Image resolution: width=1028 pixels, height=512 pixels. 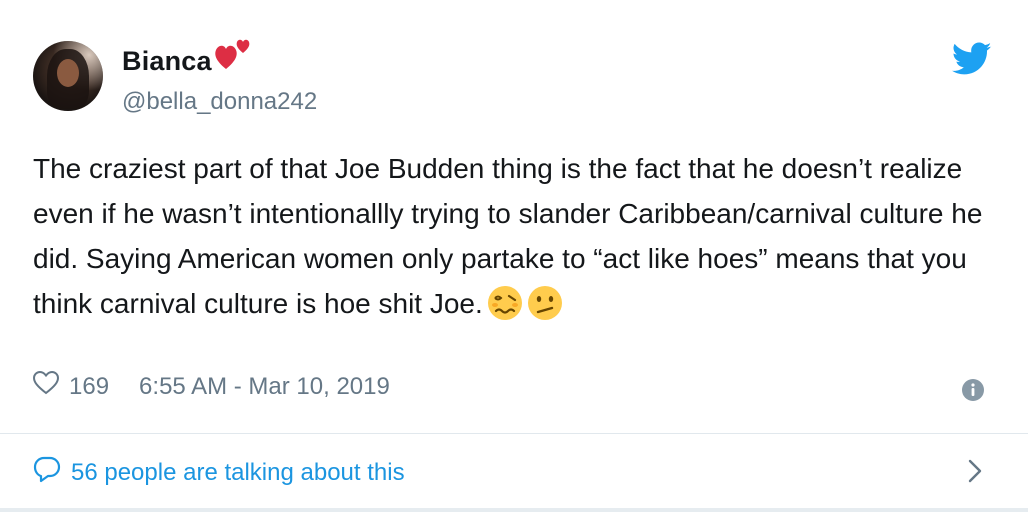 What do you see at coordinates (167, 61) in the screenshot?
I see `display-name: Bianca` at bounding box center [167, 61].